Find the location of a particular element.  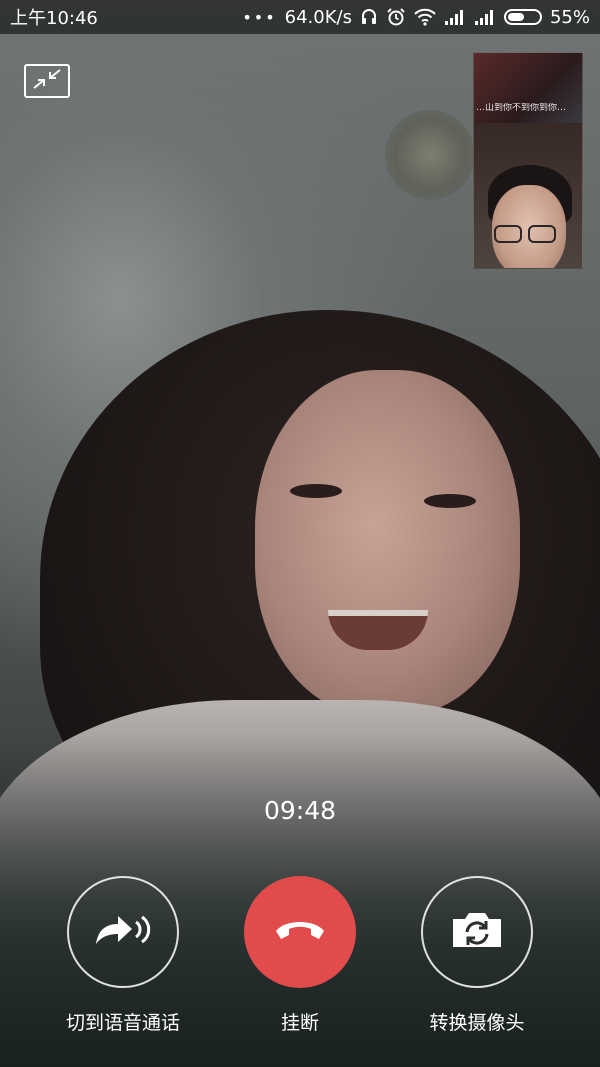

status-right-group: ••• 64.0K/s 55% is located at coordinates (416, 17).